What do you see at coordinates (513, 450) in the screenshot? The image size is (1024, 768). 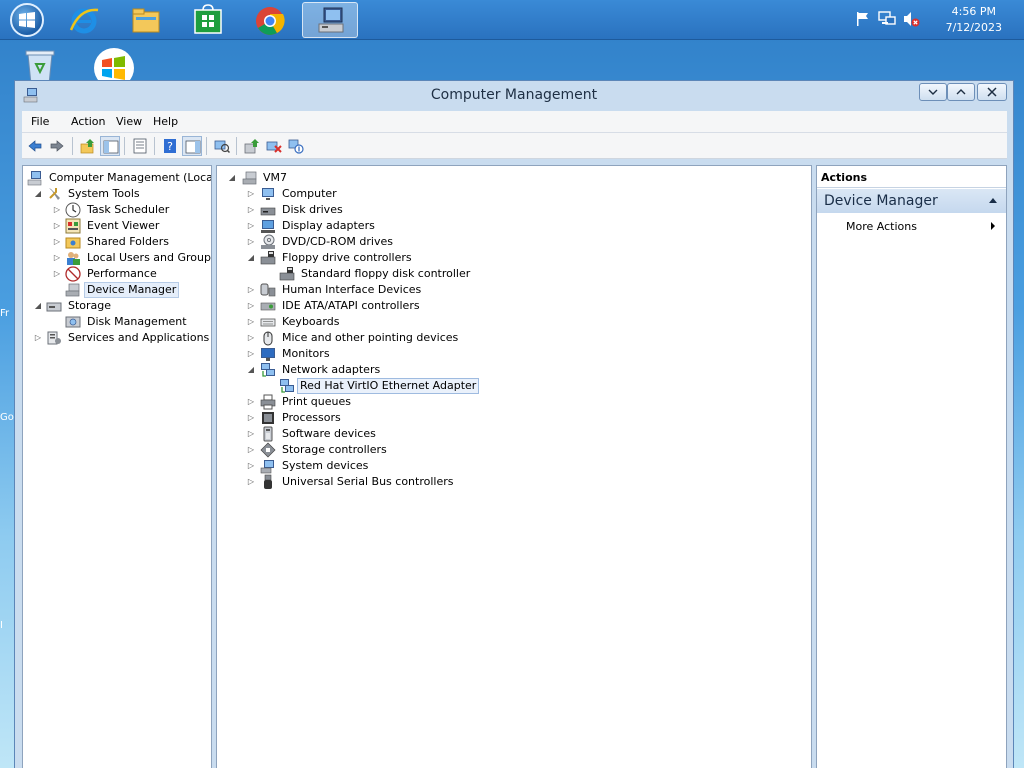 I see `device-category-storage-controllers: ▷ Storage controllers` at bounding box center [513, 450].